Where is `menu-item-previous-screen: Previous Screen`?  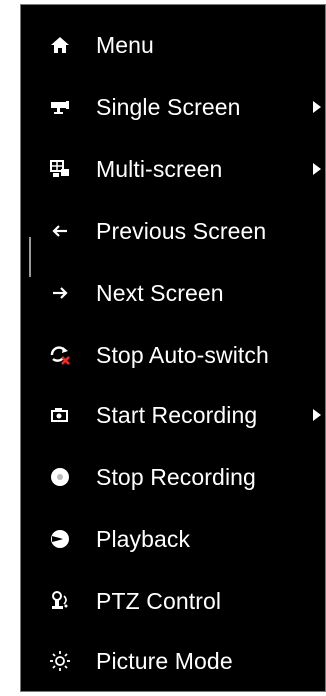
menu-item-previous-screen: Previous Screen is located at coordinates (173, 231).